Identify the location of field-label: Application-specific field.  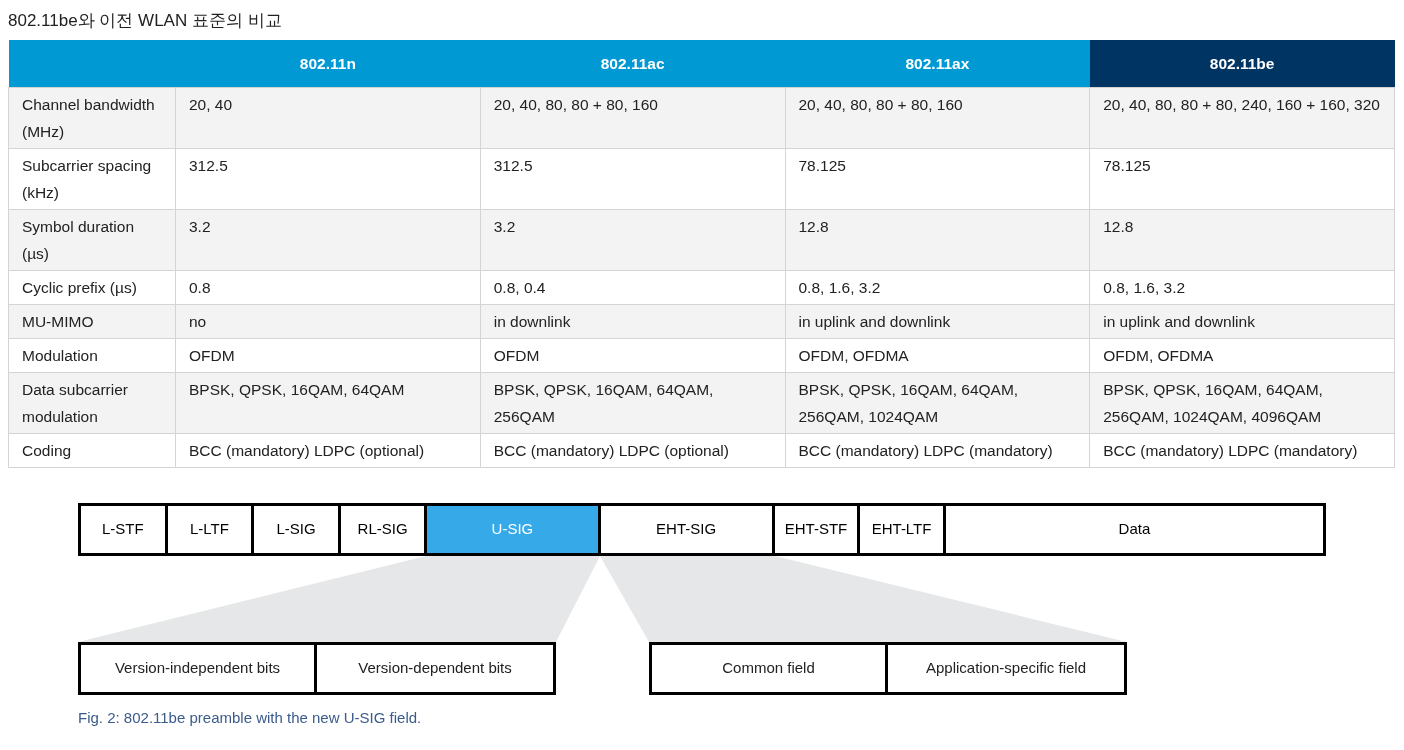
(1006, 667).